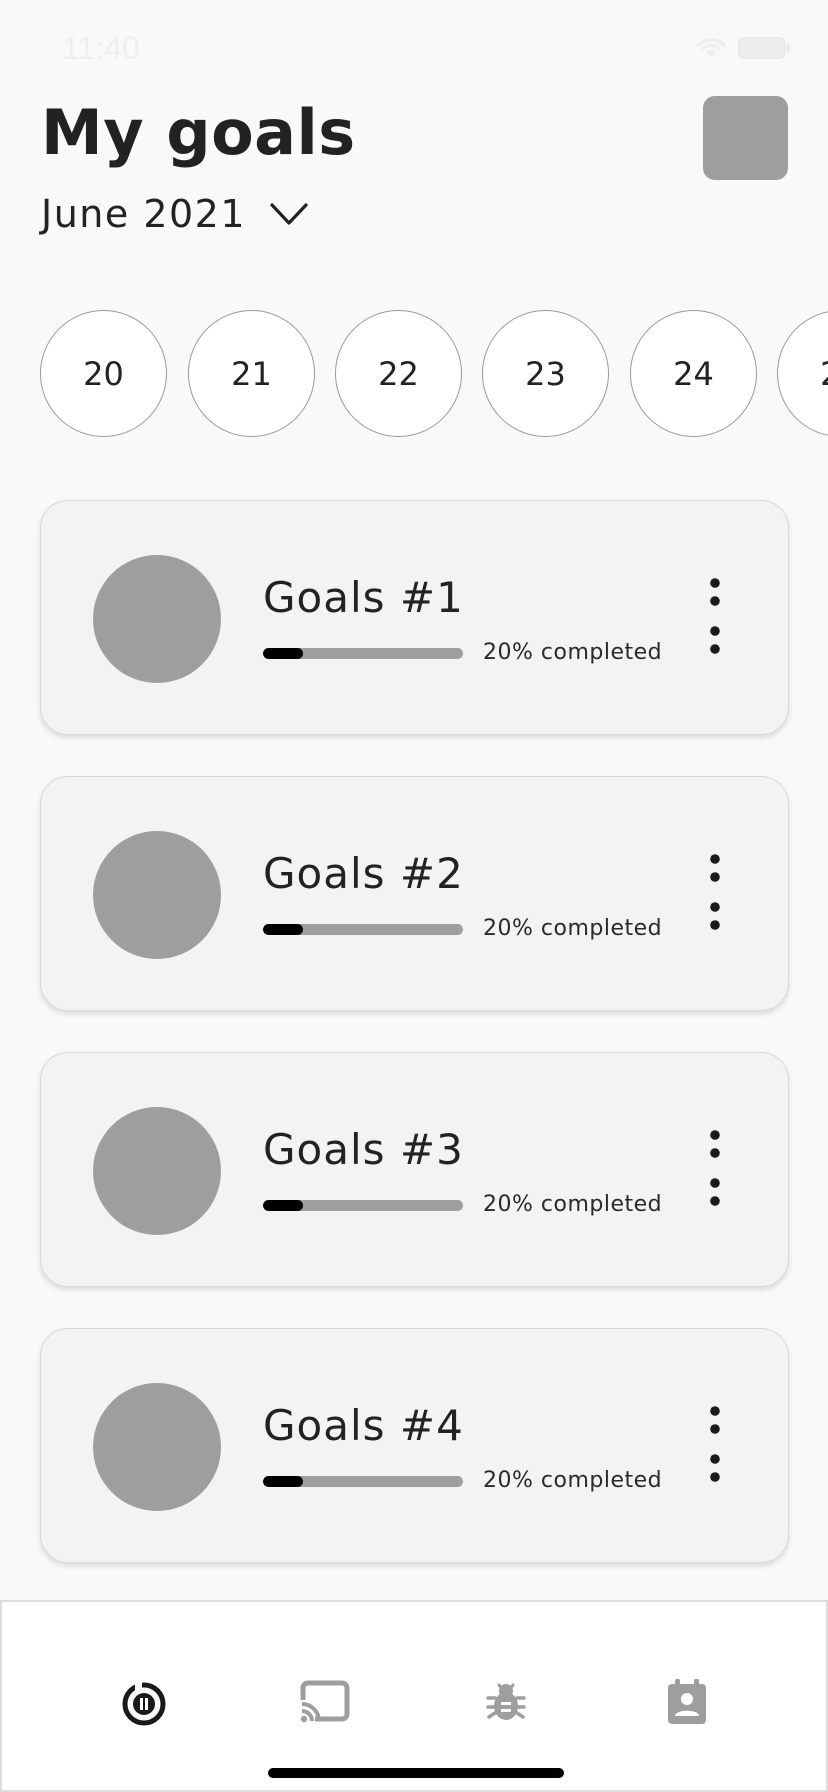 This screenshot has height=1792, width=828. I want to click on nav-item-bug, so click(506, 1702).